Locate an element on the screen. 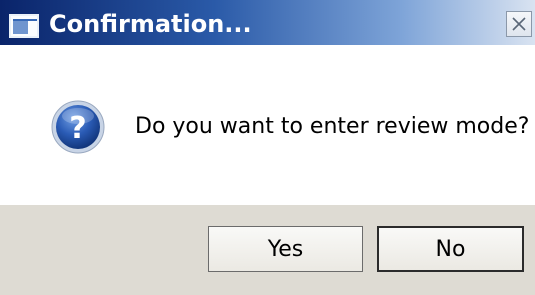 The height and width of the screenshot is (295, 535). question-icon: ? is located at coordinates (78, 127).